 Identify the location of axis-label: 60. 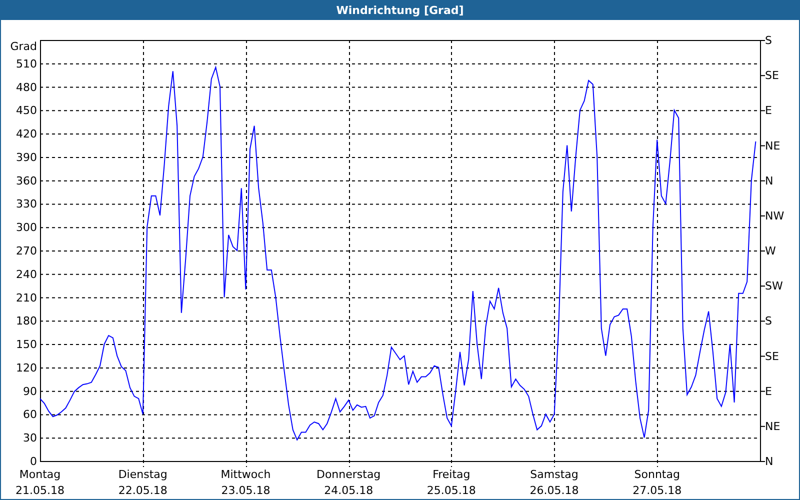
(30, 415).